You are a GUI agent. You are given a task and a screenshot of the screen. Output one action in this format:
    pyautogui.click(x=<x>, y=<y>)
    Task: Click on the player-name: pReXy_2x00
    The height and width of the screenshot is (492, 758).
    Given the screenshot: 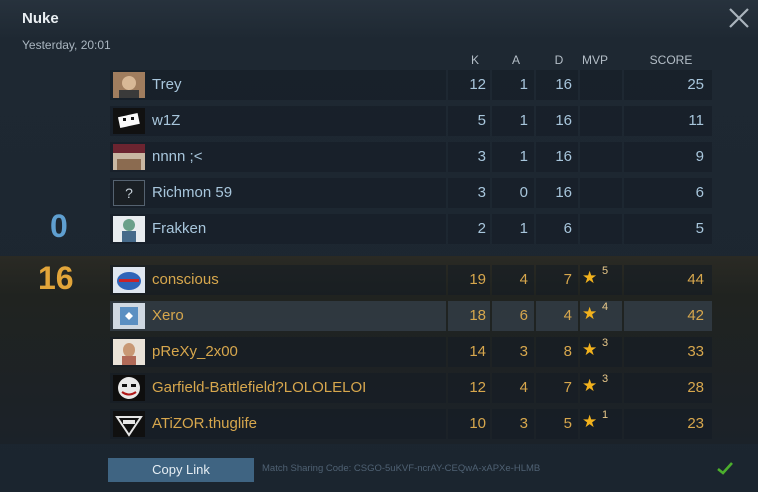 What is the action you would take?
    pyautogui.click(x=195, y=351)
    